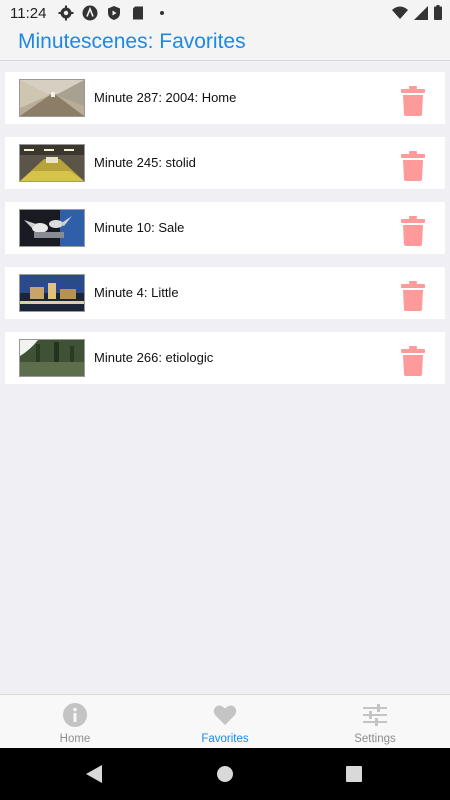 Image resolution: width=450 pixels, height=800 pixels. What do you see at coordinates (438, 15) in the screenshot?
I see `battery-icon` at bounding box center [438, 15].